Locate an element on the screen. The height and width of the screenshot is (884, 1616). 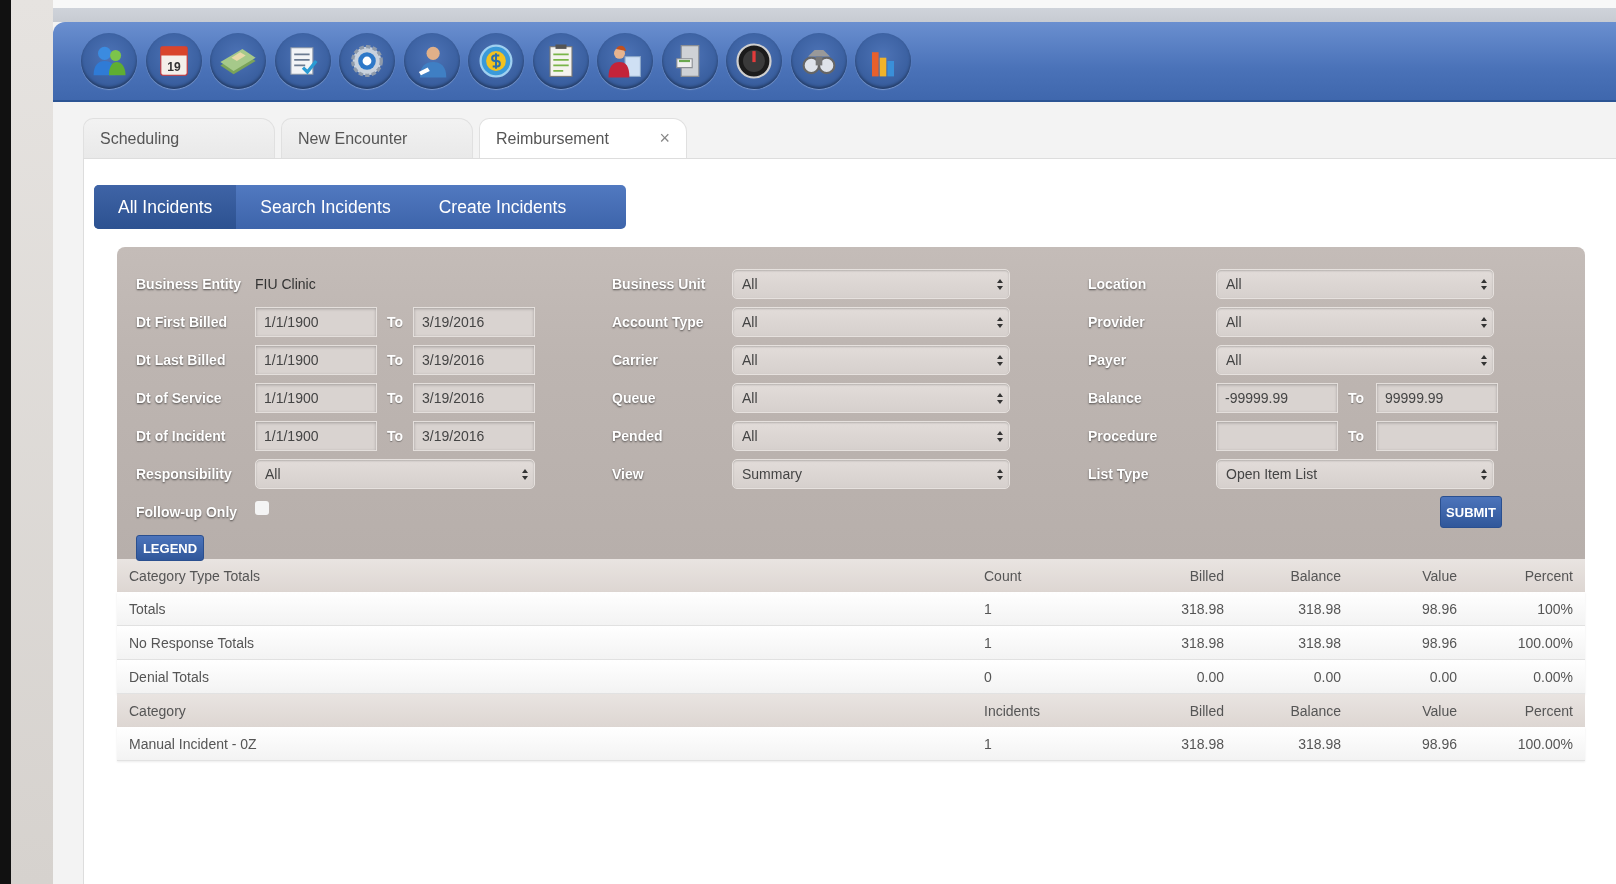
table-cell-text: 0 is located at coordinates (988, 676).